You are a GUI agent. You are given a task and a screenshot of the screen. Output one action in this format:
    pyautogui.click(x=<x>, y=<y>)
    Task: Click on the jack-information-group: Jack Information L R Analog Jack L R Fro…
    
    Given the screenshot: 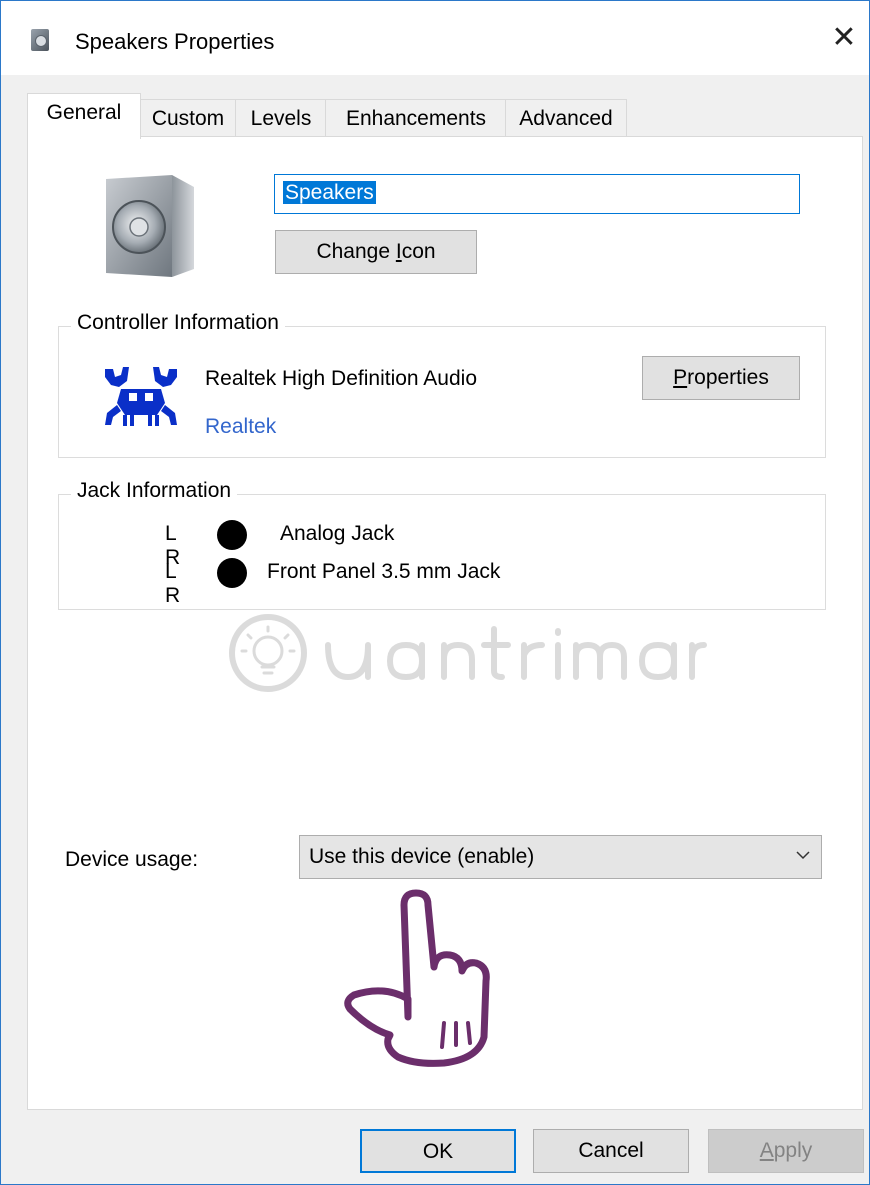 What is the action you would take?
    pyautogui.click(x=442, y=544)
    